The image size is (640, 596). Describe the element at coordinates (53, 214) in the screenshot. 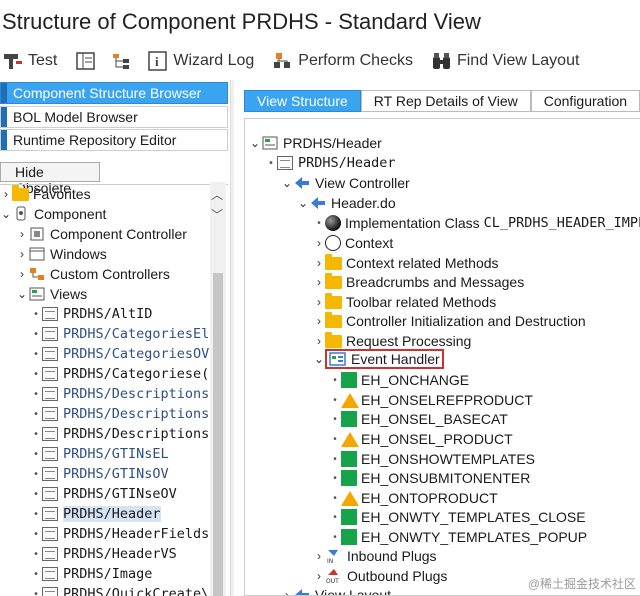

I see `tree-item-component: ⌄ Component` at that location.